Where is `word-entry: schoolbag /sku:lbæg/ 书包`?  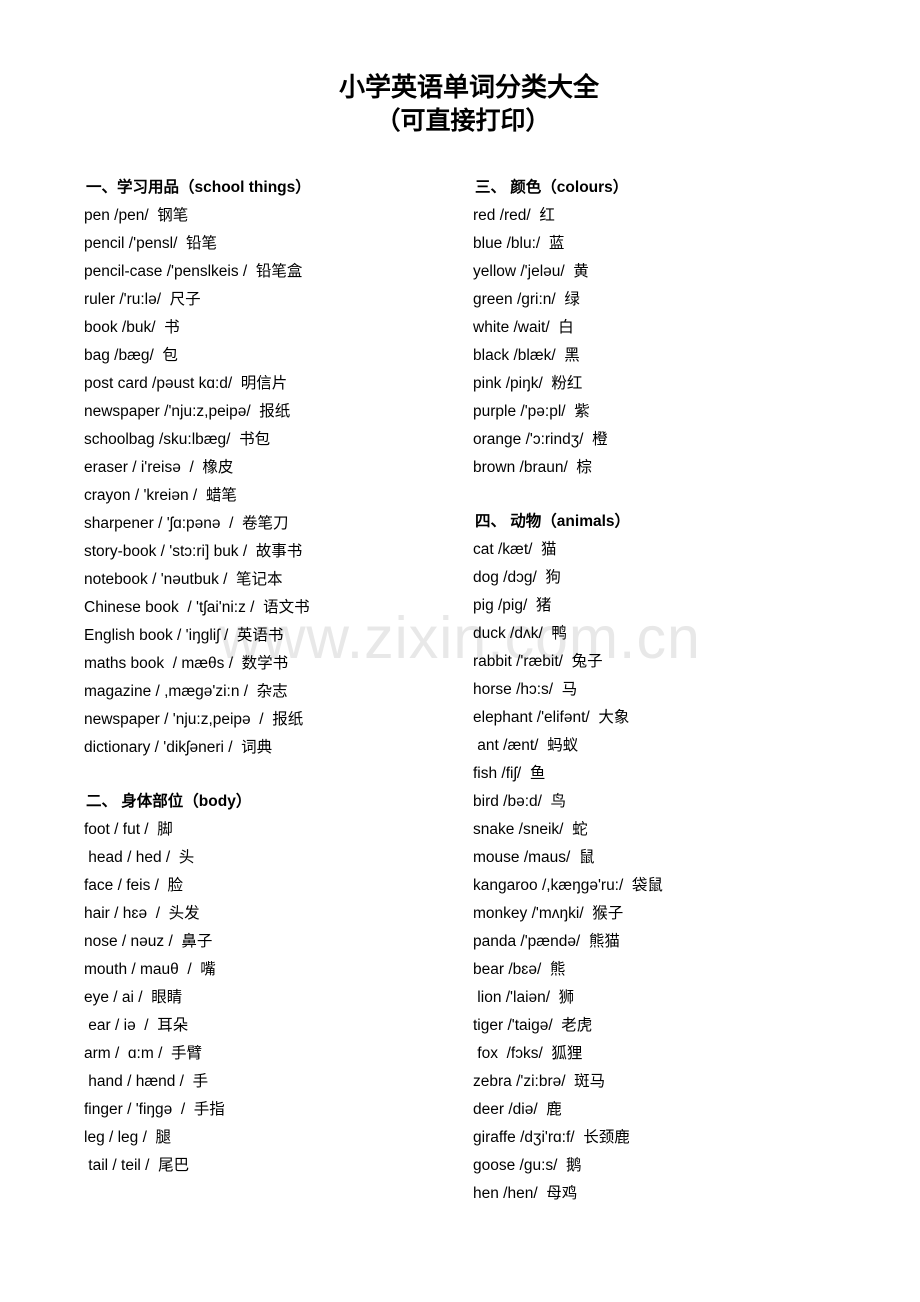 word-entry: schoolbag /sku:lbæg/ 书包 is located at coordinates (177, 439).